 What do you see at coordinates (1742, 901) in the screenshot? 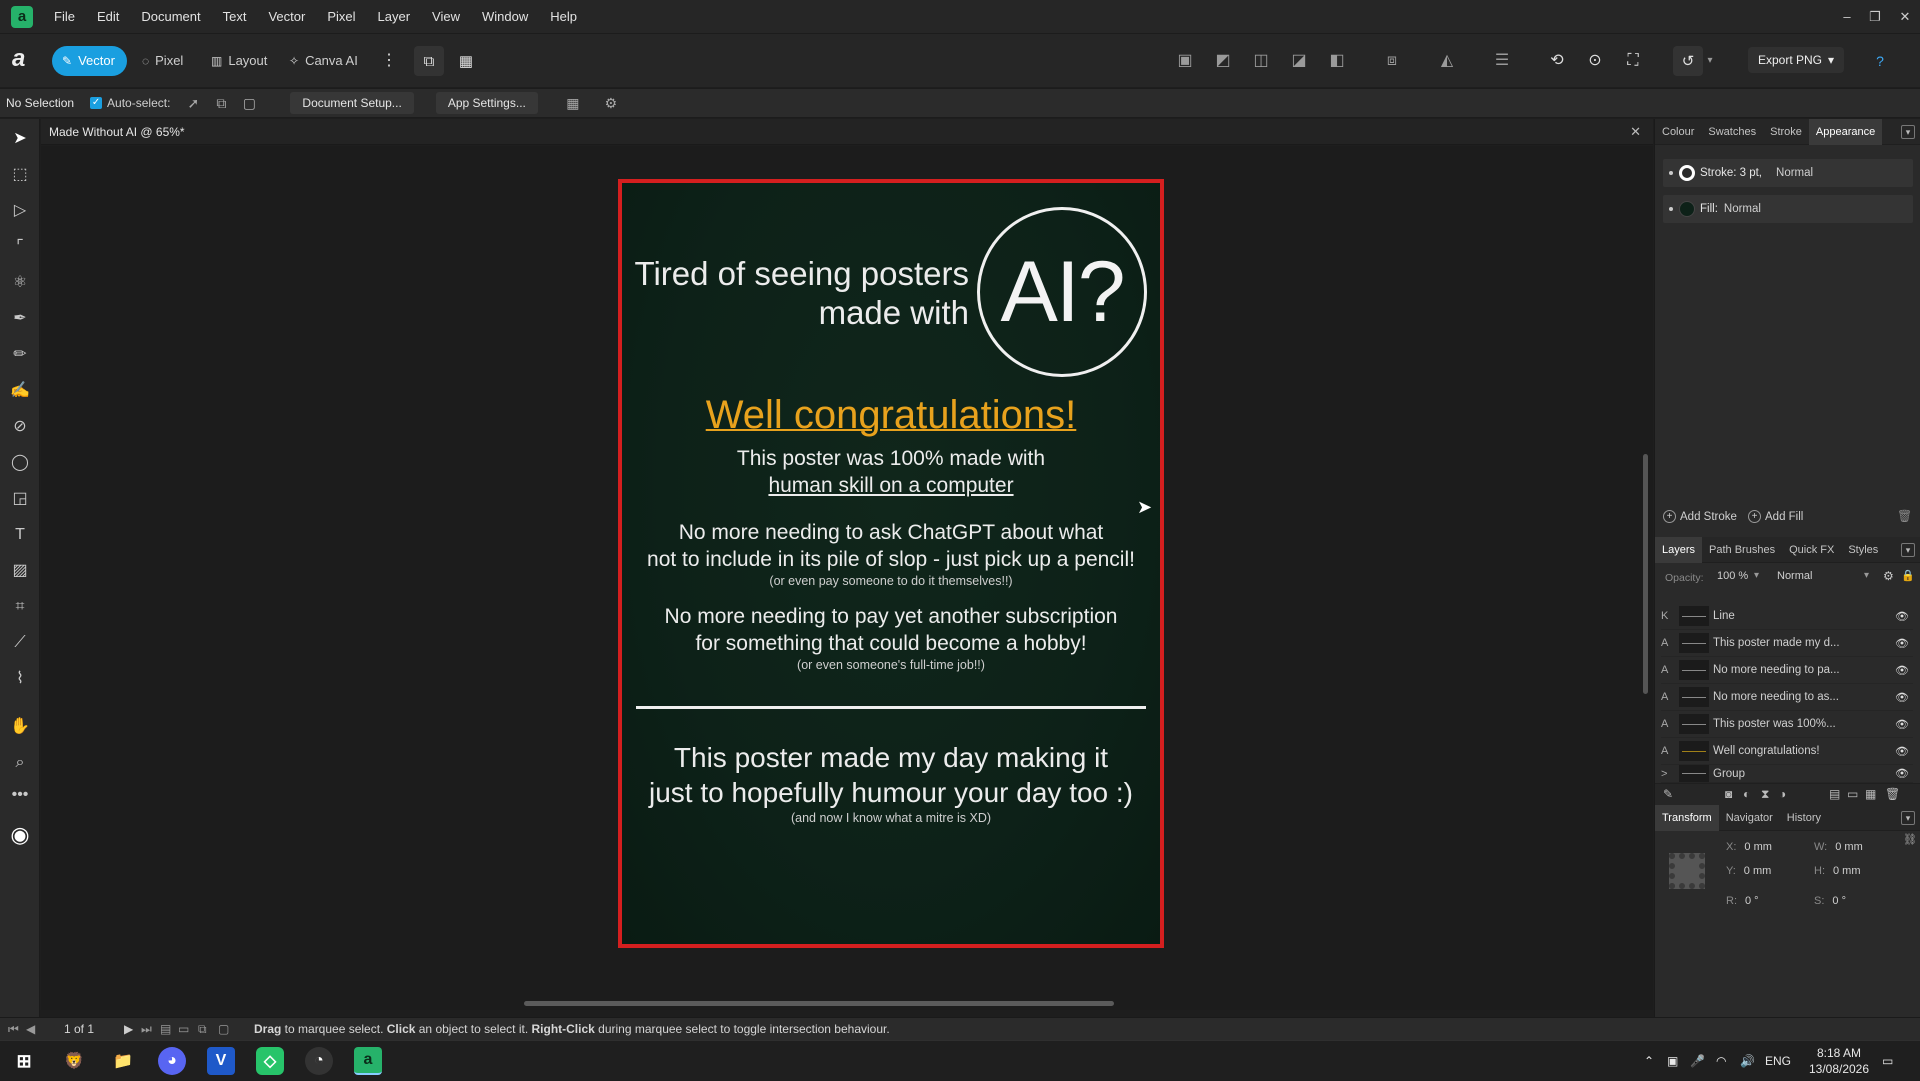
I see `r-field: R: 0 °` at bounding box center [1742, 901].